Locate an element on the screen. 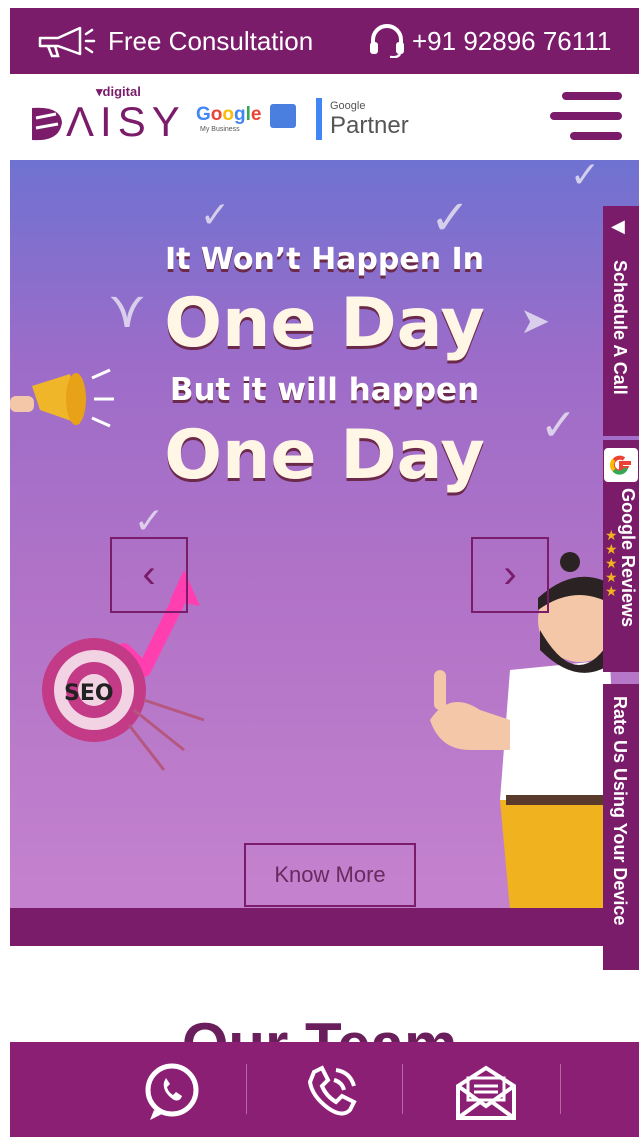 Image resolution: width=639 pixels, height=1137 pixels. store-icon is located at coordinates (283, 116).